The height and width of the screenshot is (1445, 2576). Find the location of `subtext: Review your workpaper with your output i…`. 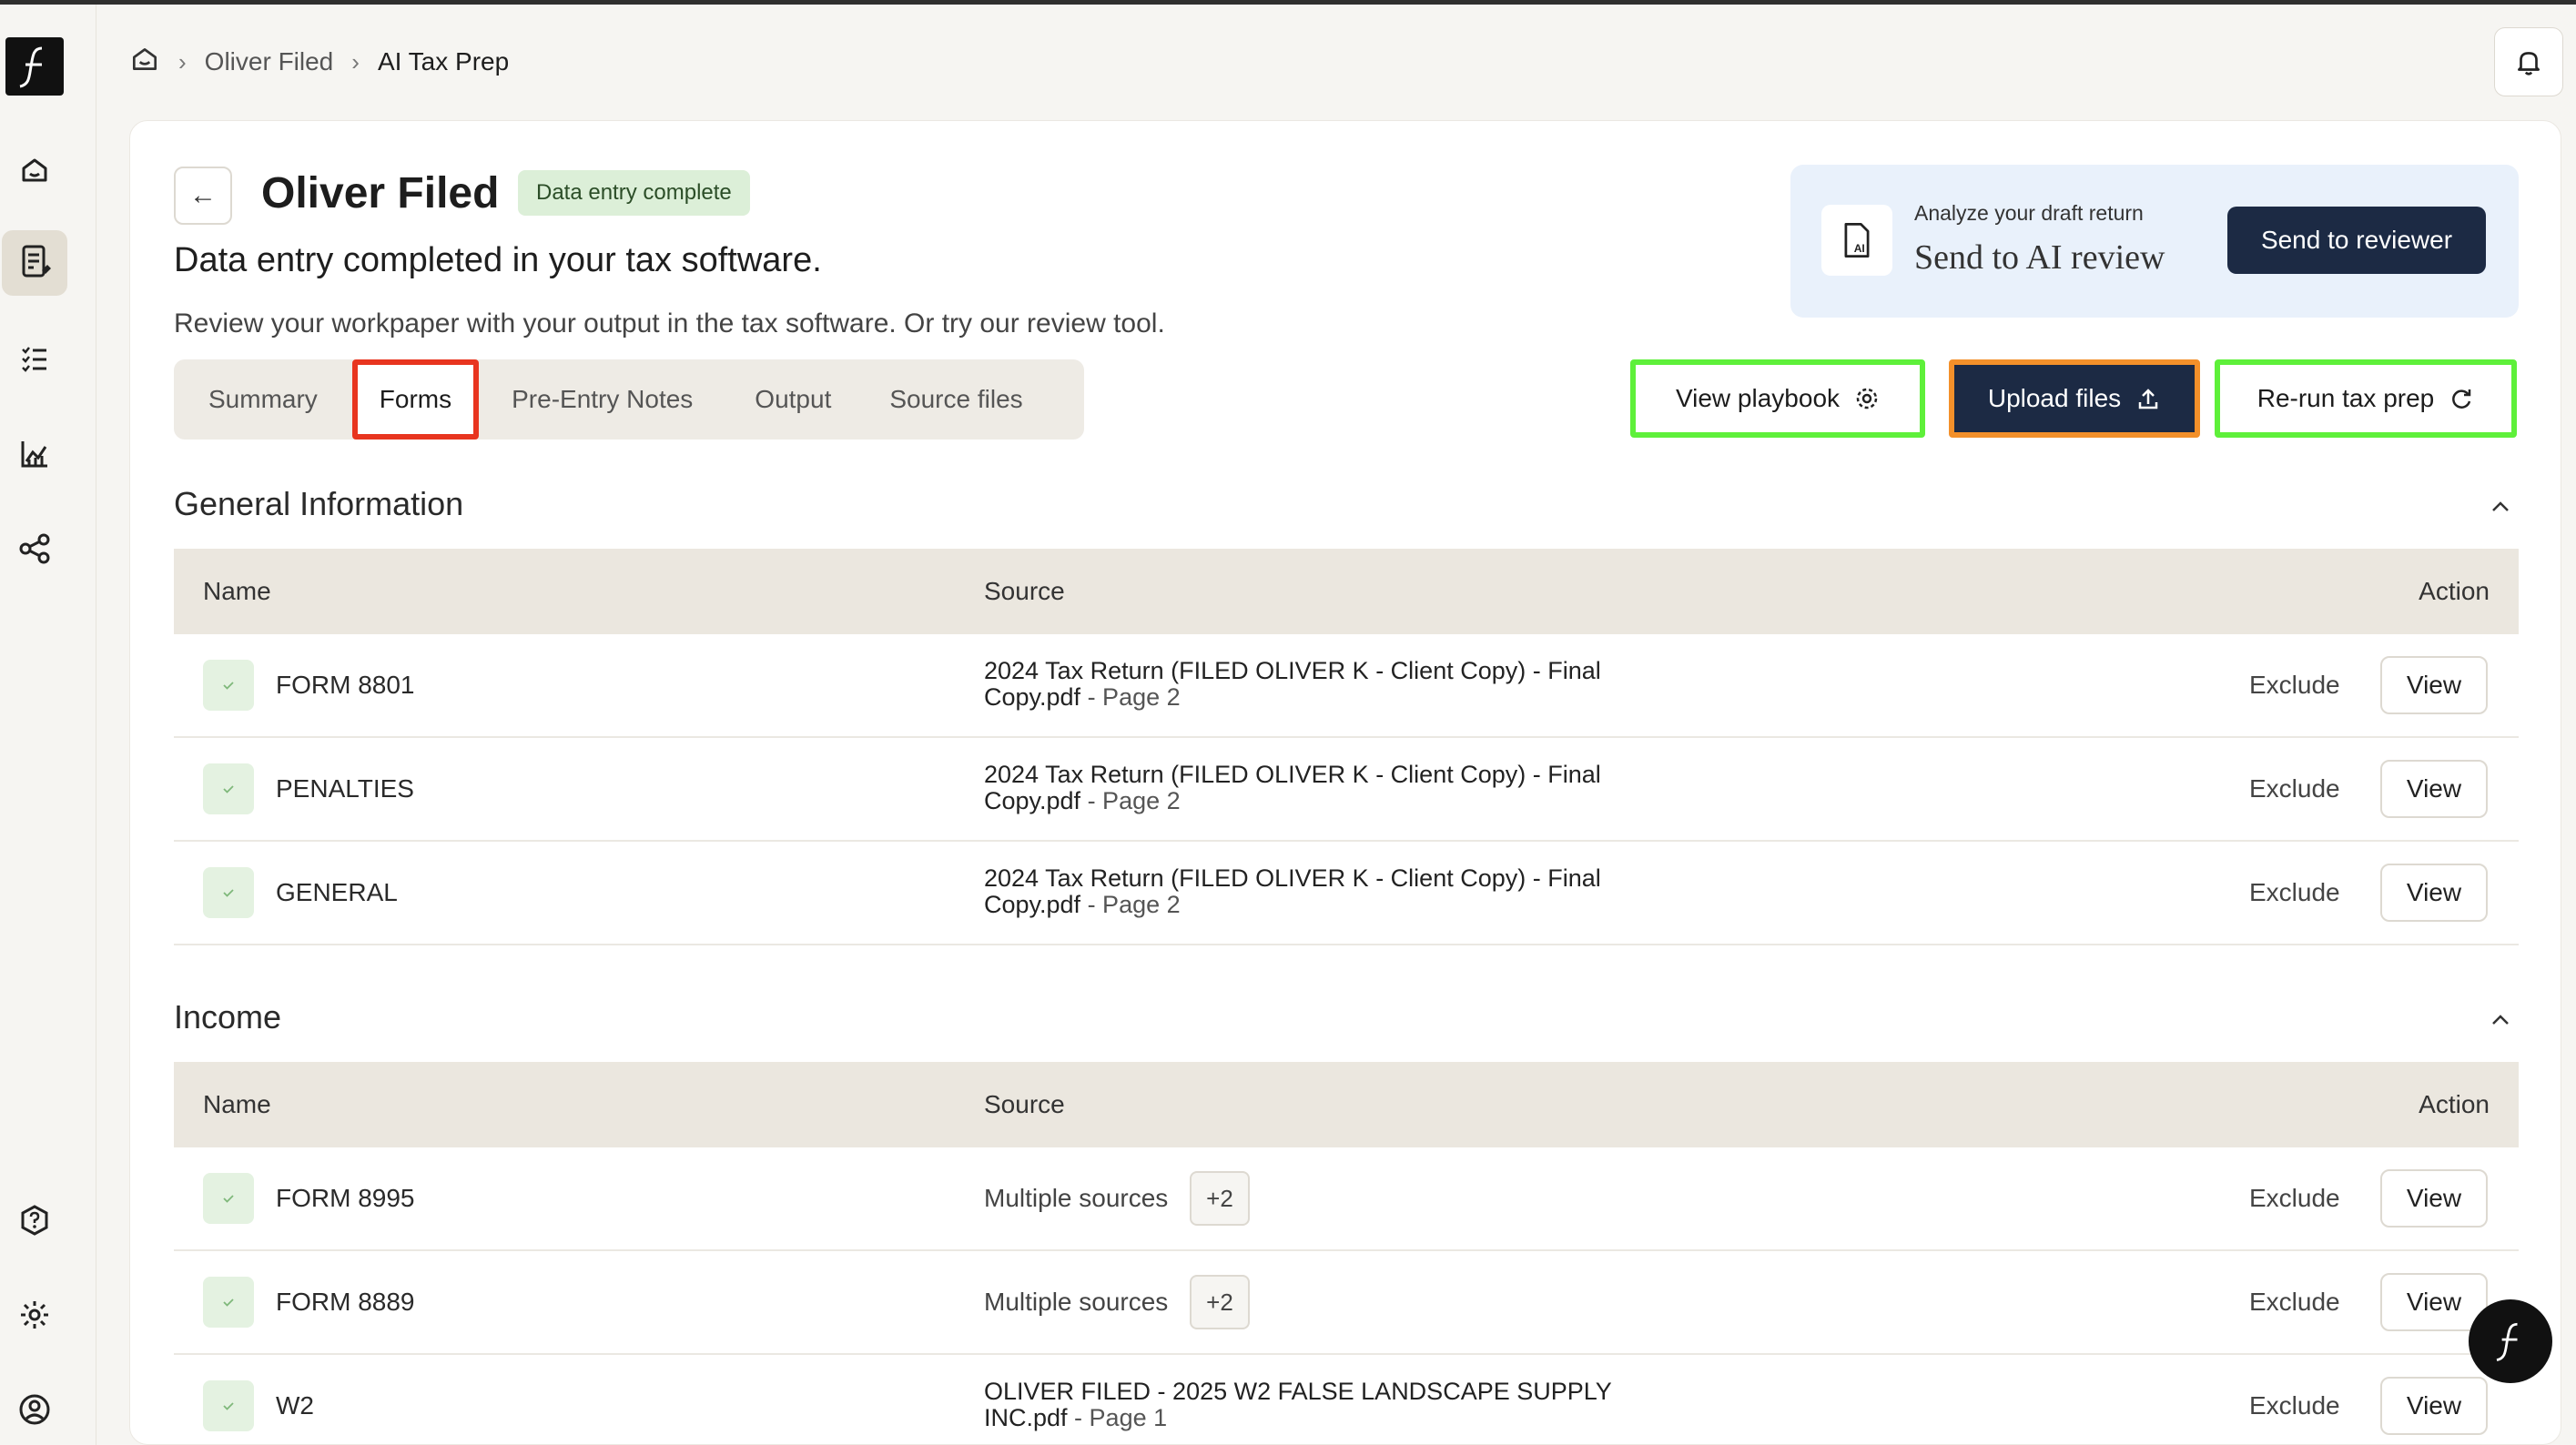

subtext: Review your workpaper with your output i… is located at coordinates (669, 323).